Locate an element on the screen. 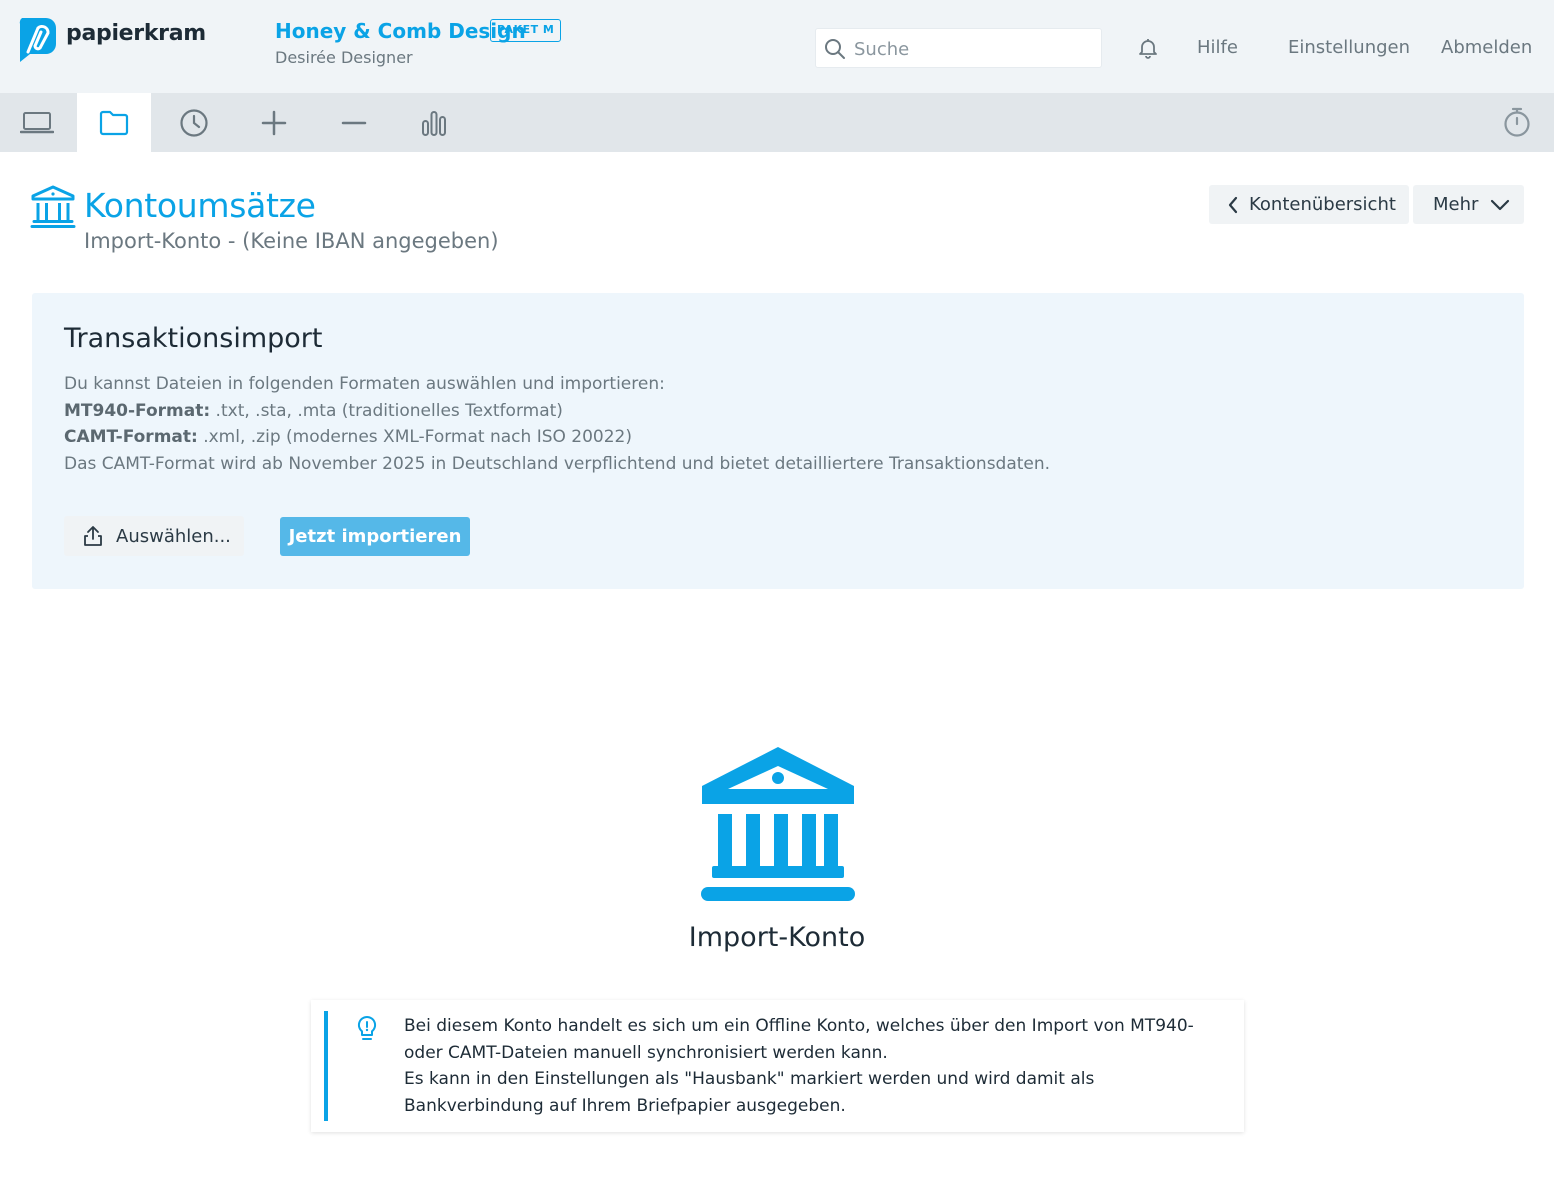 Image resolution: width=1554 pixels, height=1196 pixels. plus-icon is located at coordinates (274, 122).